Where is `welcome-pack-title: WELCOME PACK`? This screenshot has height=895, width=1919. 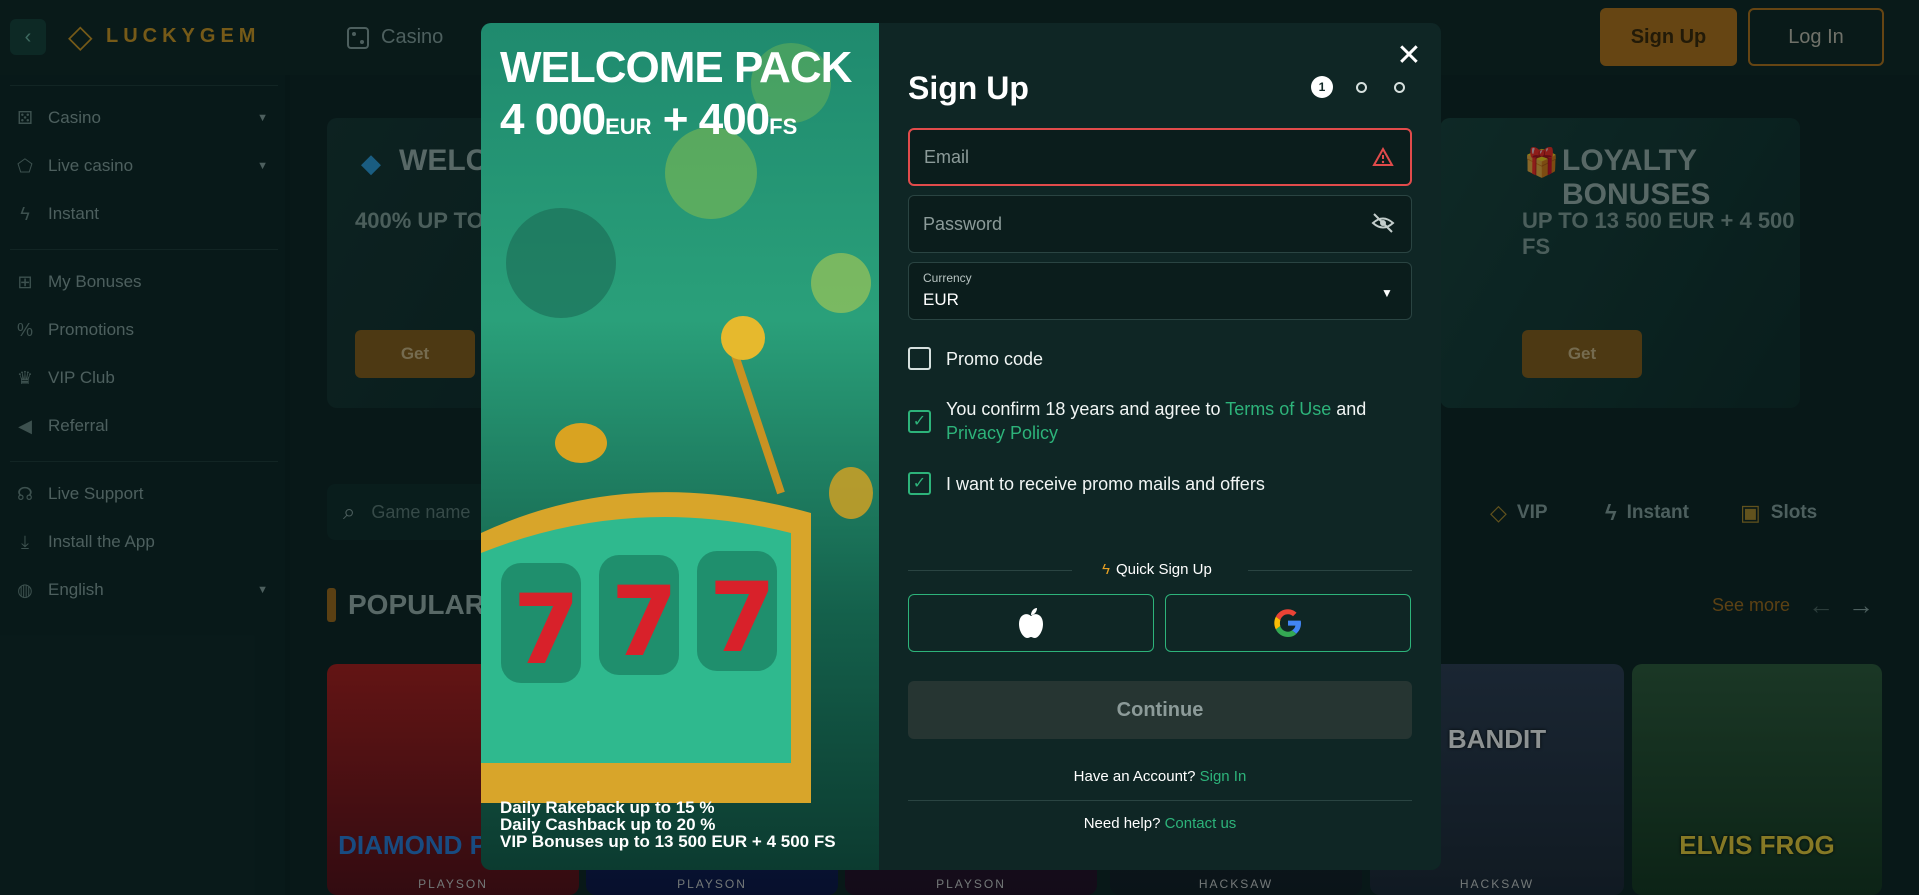 welcome-pack-title: WELCOME PACK is located at coordinates (676, 67).